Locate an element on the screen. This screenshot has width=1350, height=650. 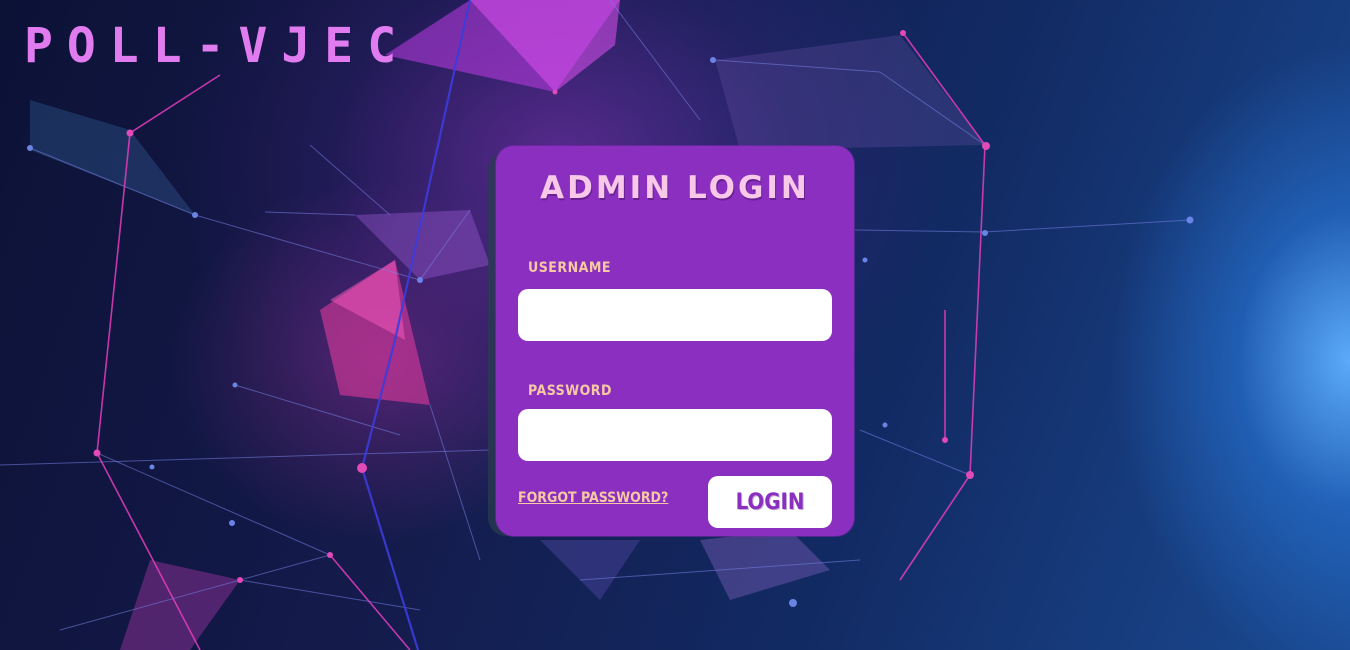
login-button: LOGIN is located at coordinates (770, 502).